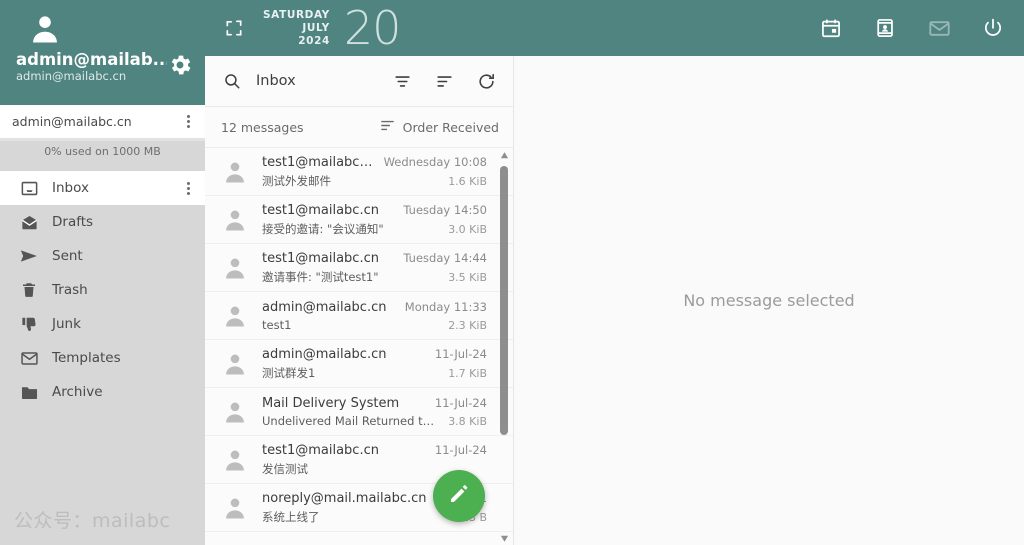  What do you see at coordinates (359, 127) in the screenshot?
I see `list-subheader: 12 messages Order Received` at bounding box center [359, 127].